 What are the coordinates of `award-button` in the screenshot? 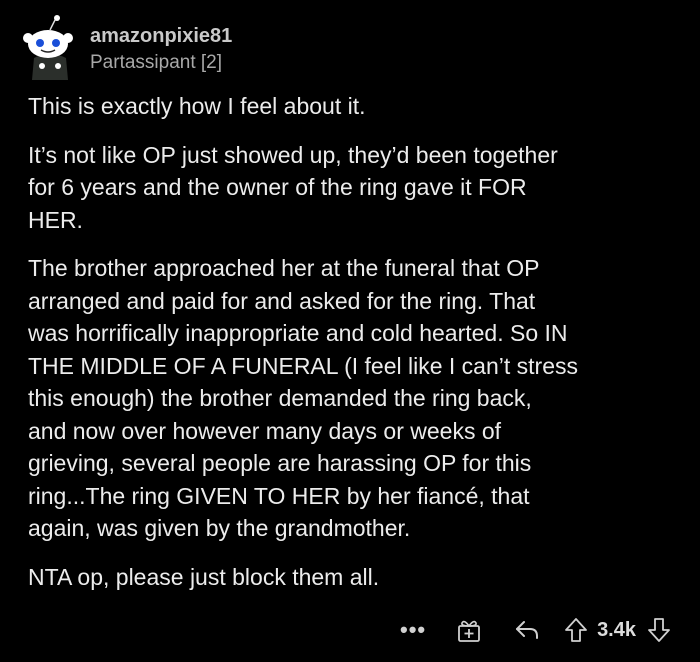 It's located at (469, 630).